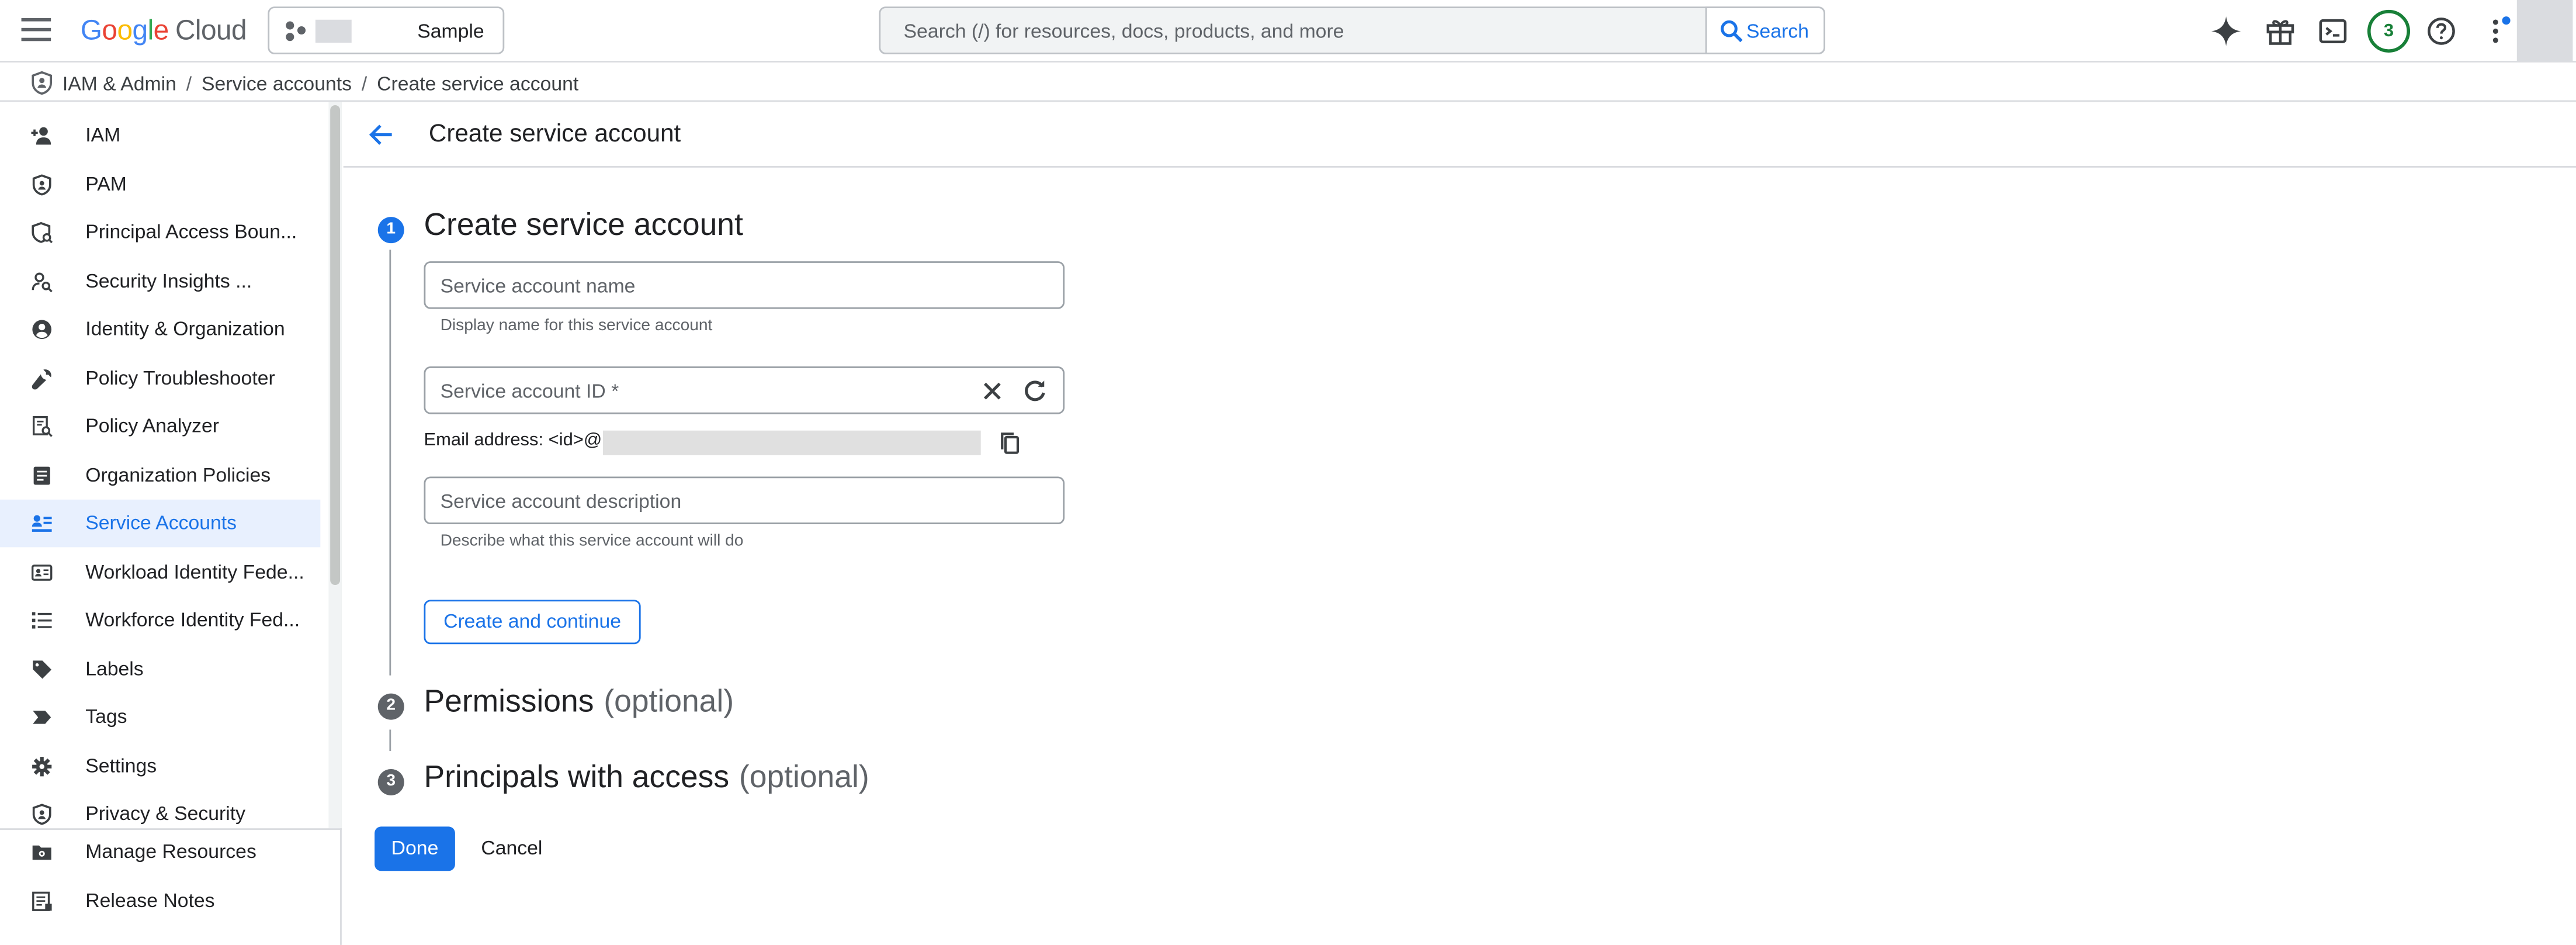 The height and width of the screenshot is (945, 2576). I want to click on gift-icon, so click(2280, 31).